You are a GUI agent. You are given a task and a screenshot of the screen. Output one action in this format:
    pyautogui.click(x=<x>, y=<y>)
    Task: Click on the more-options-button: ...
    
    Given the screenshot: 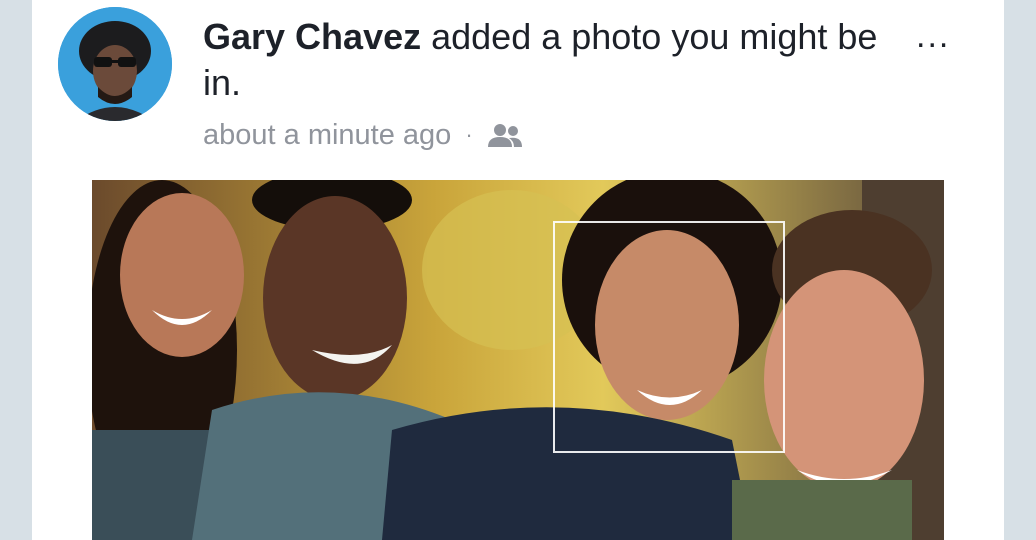 What is the action you would take?
    pyautogui.click(x=933, y=36)
    